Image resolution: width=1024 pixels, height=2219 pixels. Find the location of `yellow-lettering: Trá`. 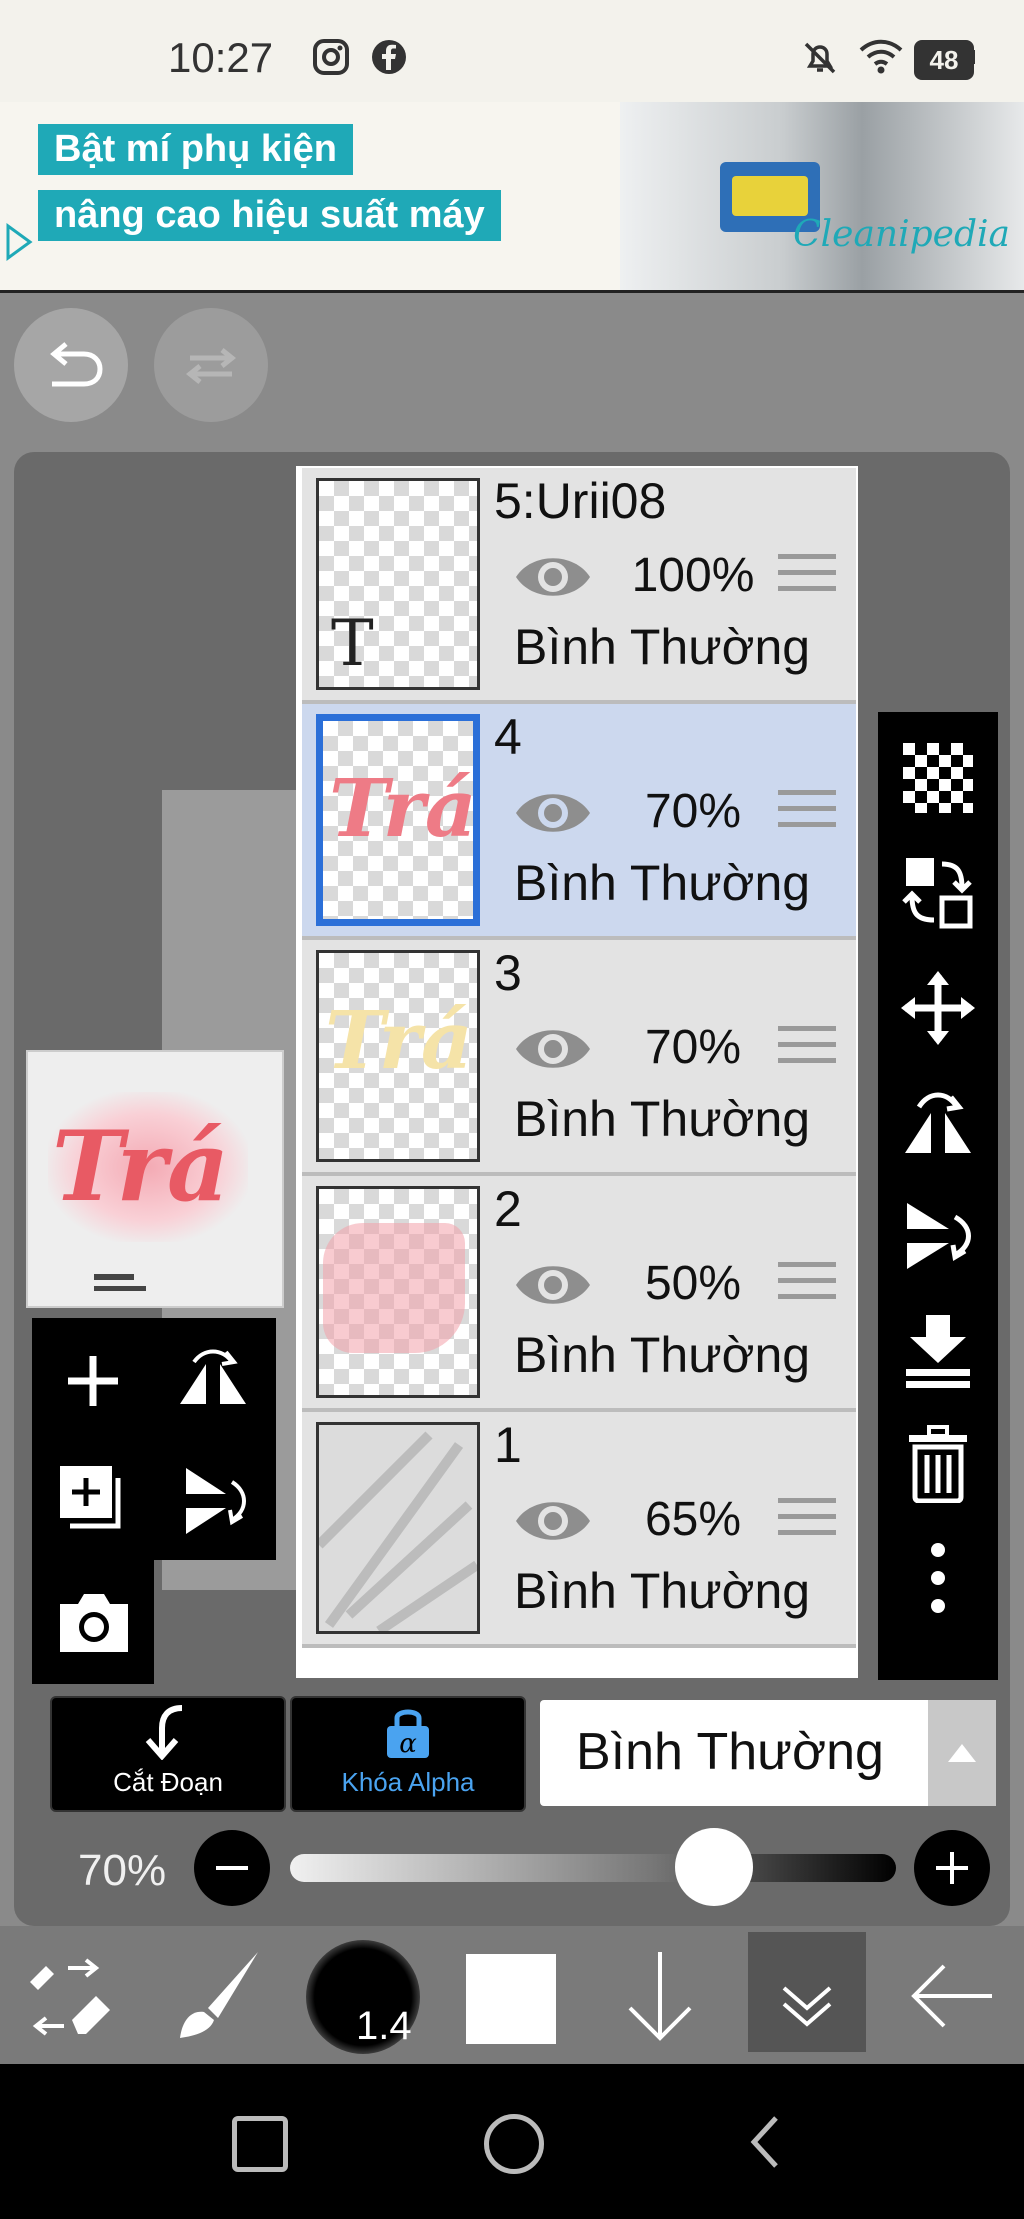

yellow-lettering: Trá is located at coordinates (399, 1040).